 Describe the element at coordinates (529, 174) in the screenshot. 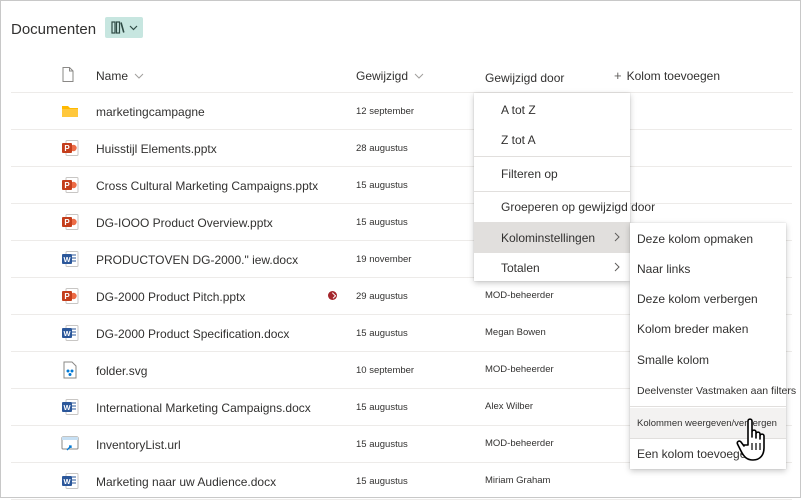

I see `menu-item-filter-label: Filteren op` at that location.